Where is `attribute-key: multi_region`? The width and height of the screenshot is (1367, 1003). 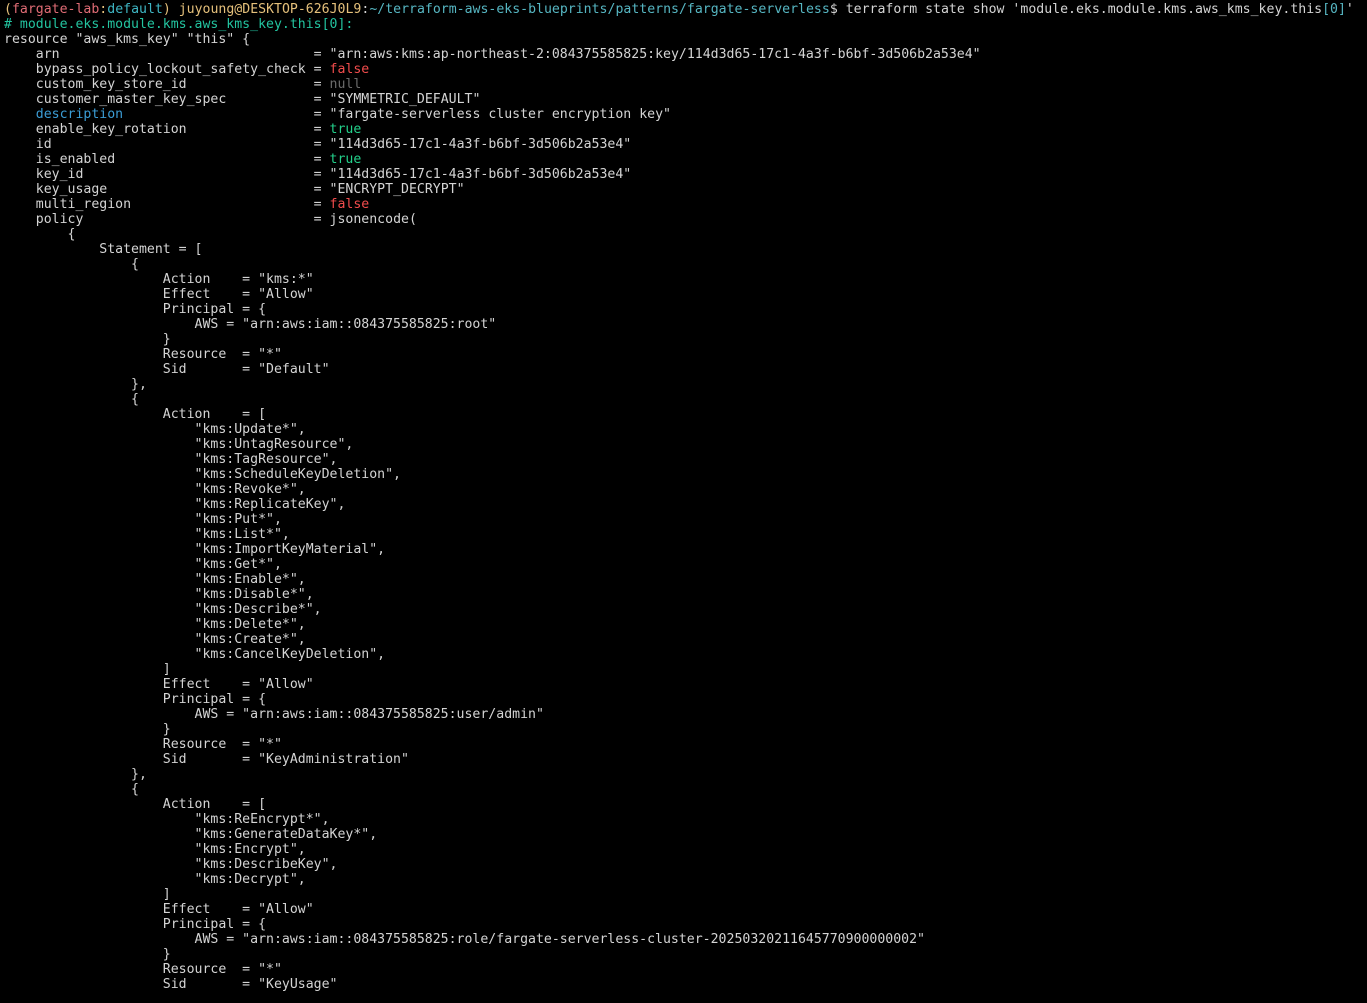 attribute-key: multi_region is located at coordinates (83, 204).